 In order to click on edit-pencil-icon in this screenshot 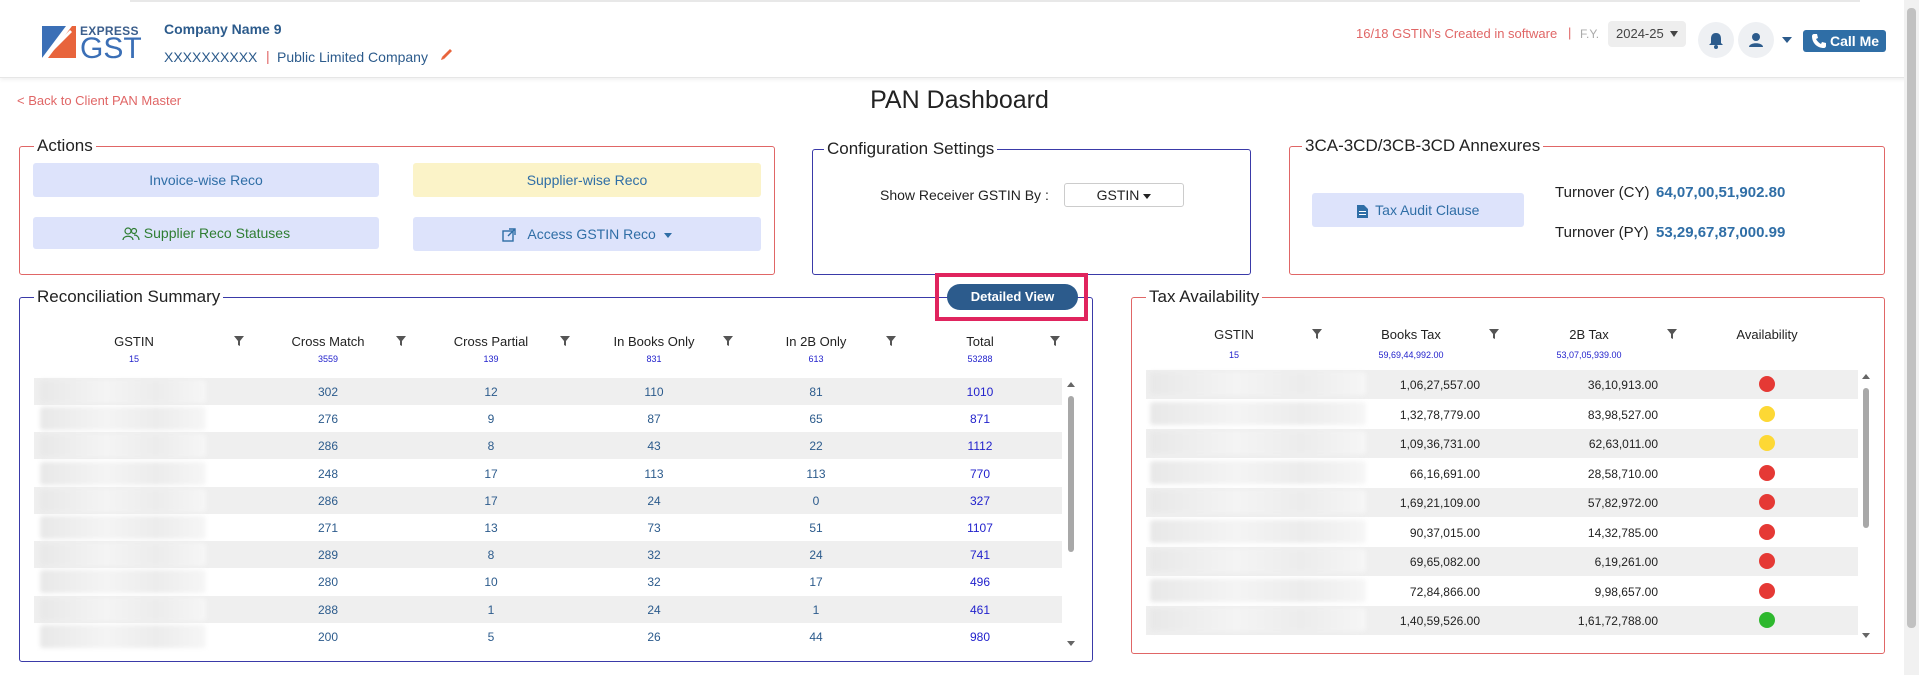, I will do `click(447, 54)`.